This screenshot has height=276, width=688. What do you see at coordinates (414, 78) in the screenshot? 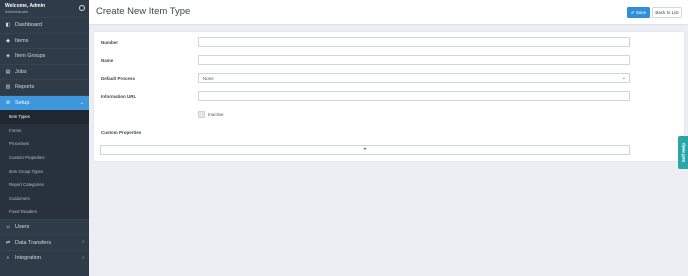
I see `default-process-select: None ⌄` at bounding box center [414, 78].